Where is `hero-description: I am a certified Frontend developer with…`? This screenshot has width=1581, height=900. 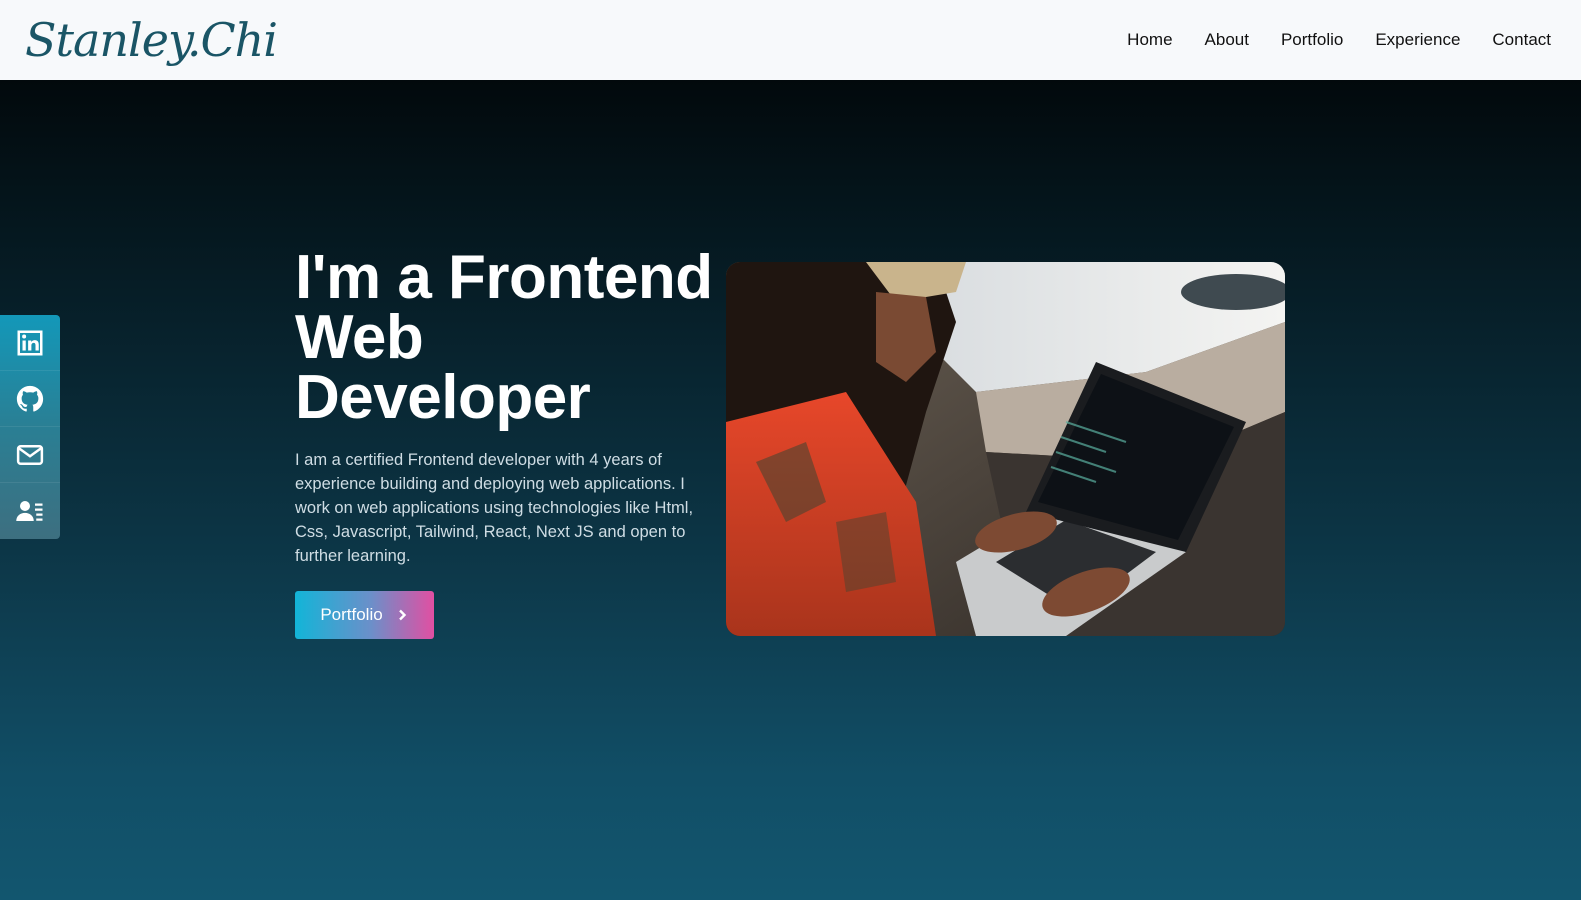
hero-description: I am a certified Frontend developer with… is located at coordinates (494, 508).